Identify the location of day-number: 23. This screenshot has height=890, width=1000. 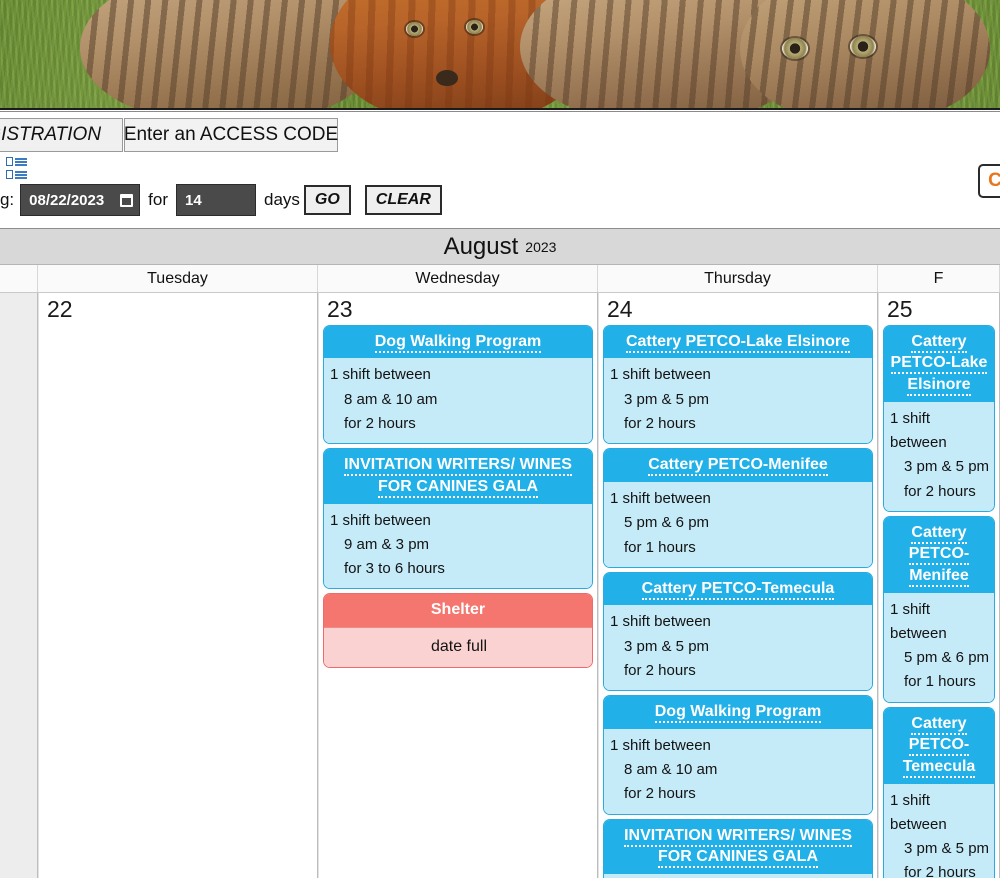
(340, 309).